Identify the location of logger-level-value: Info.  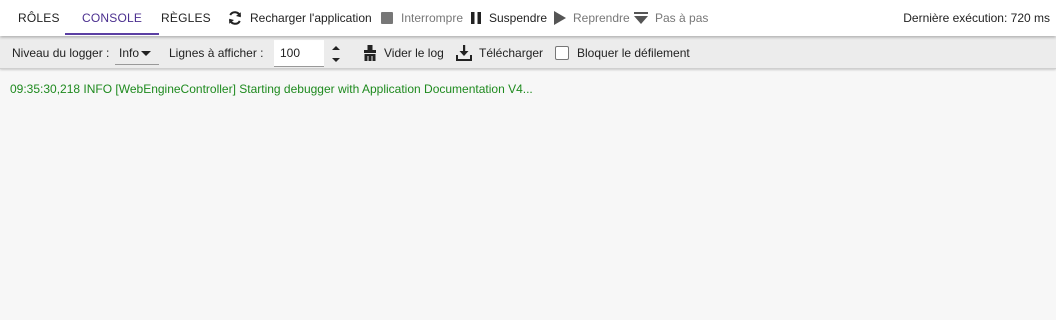
(129, 53).